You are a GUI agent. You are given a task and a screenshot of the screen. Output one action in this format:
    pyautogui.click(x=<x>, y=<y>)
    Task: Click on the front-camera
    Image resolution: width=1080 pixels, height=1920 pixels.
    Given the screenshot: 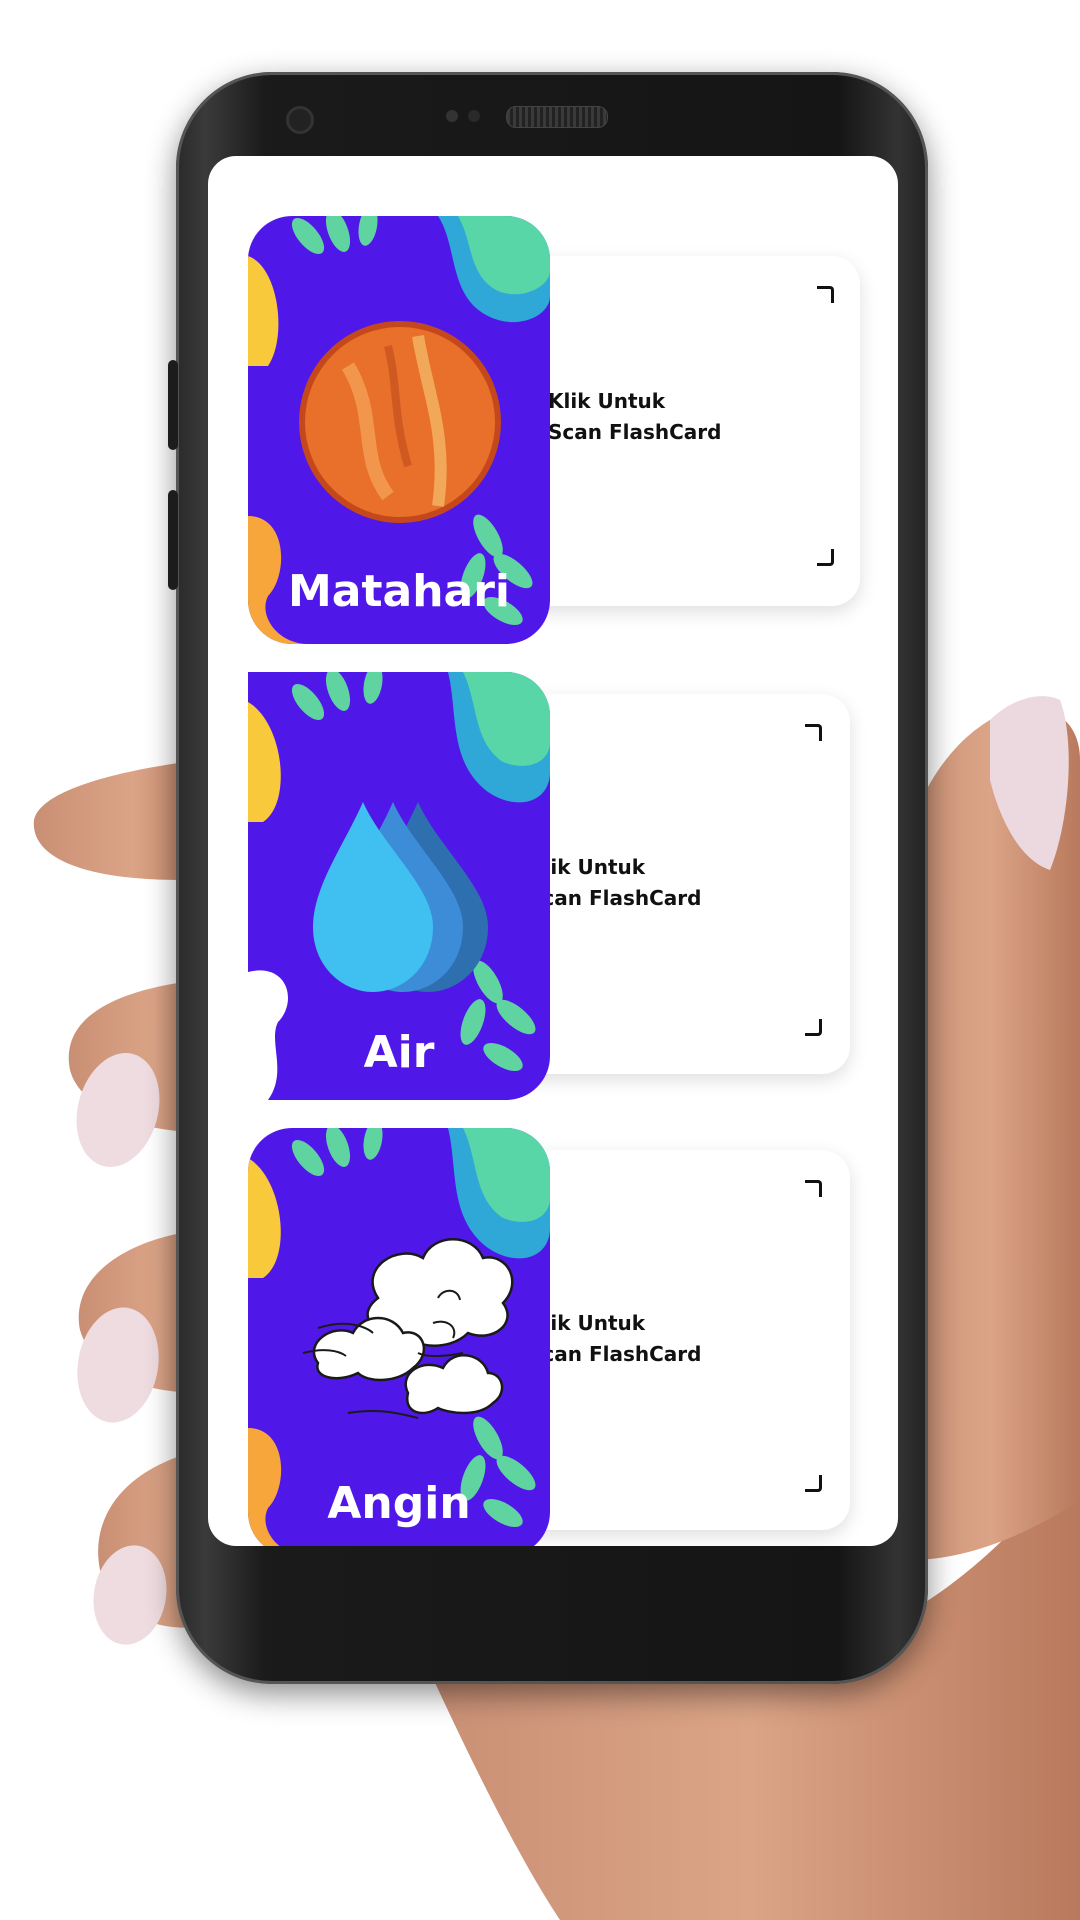 What is the action you would take?
    pyautogui.click(x=300, y=120)
    